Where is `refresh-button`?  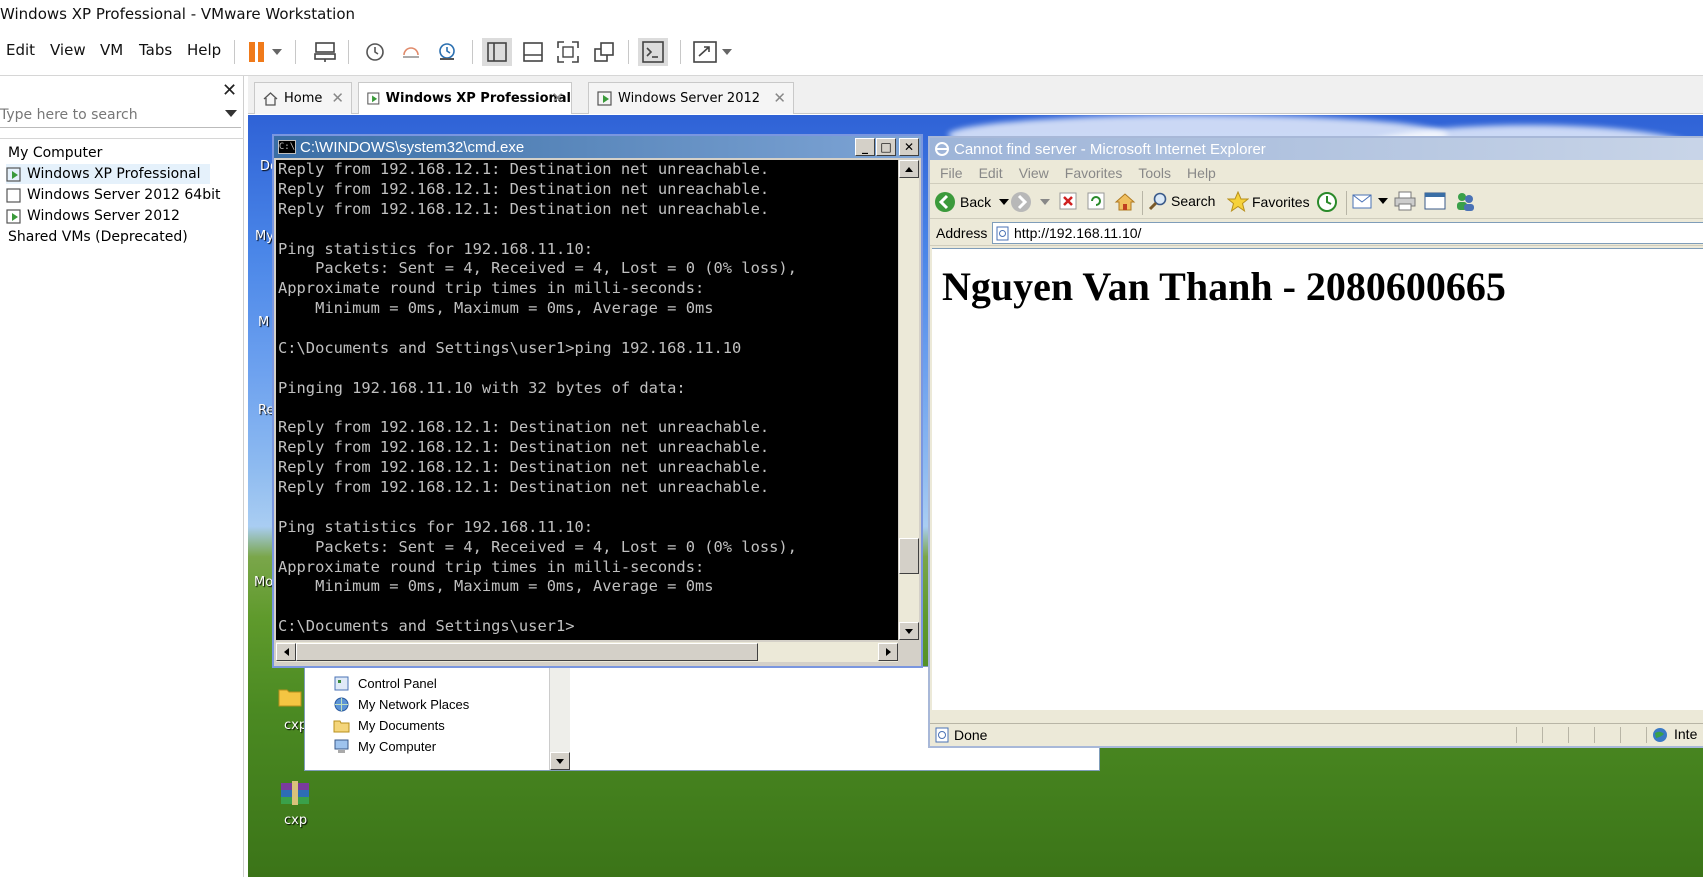 refresh-button is located at coordinates (1096, 201).